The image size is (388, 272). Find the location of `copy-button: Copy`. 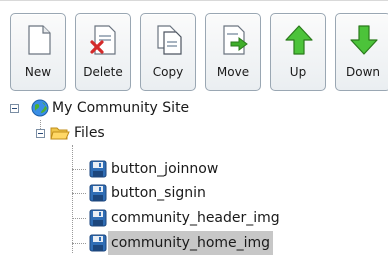

copy-button: Copy is located at coordinates (168, 52).